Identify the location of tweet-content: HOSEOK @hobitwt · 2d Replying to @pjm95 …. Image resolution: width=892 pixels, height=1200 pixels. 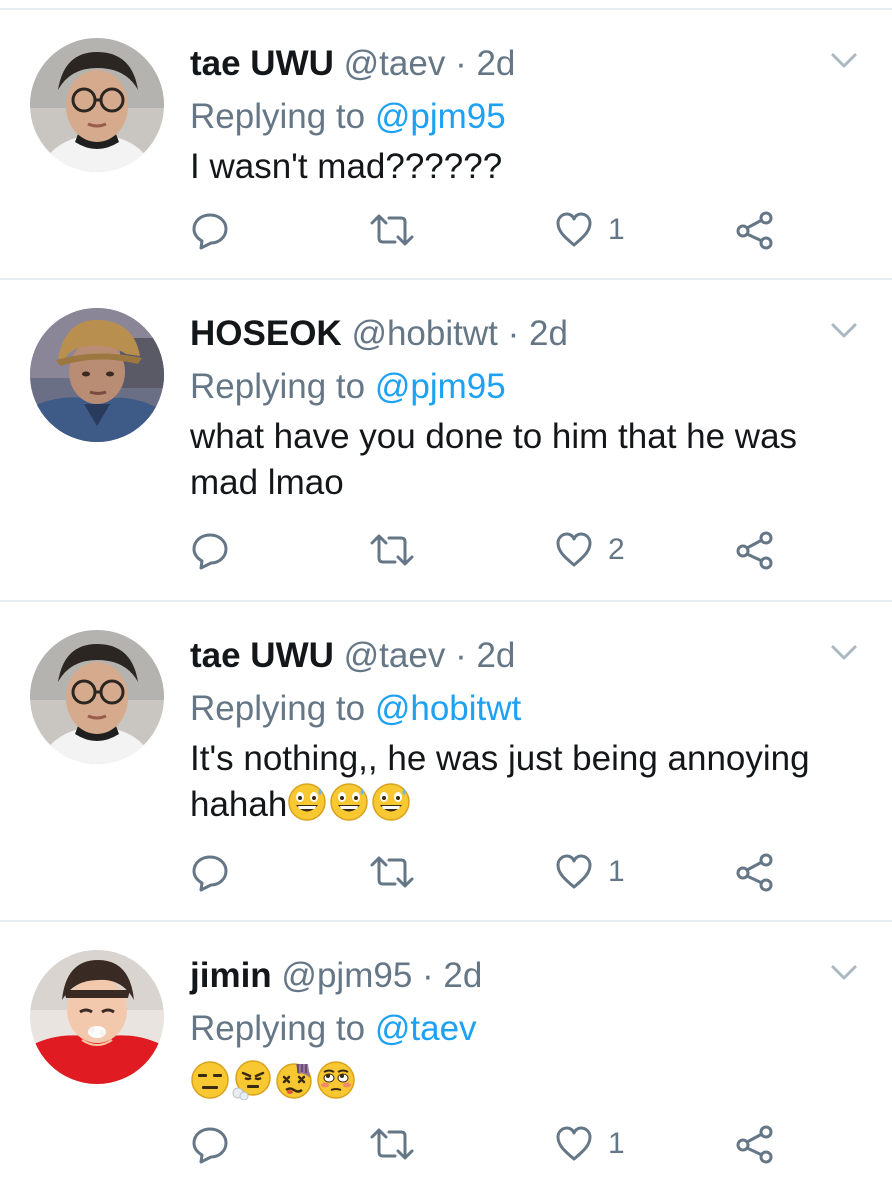
(521, 407).